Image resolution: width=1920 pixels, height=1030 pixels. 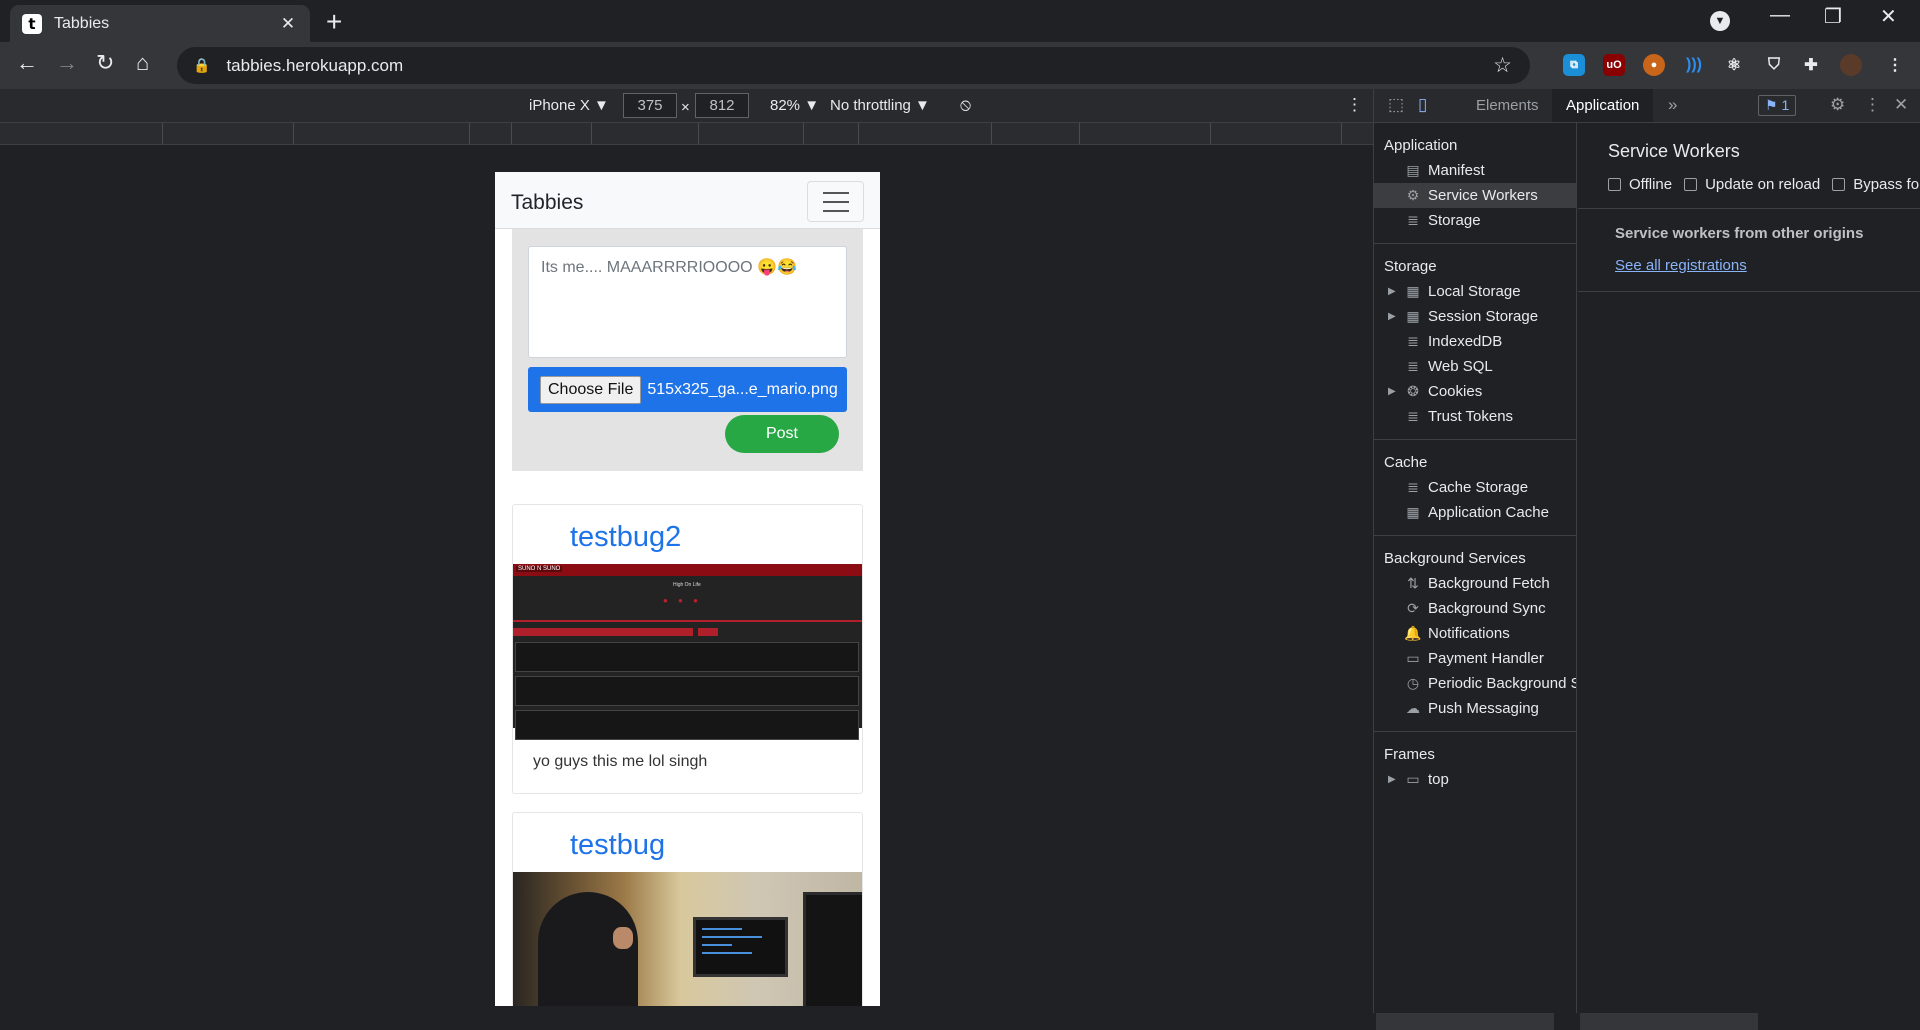 I want to click on close-window-icon: ✕, so click(x=1888, y=16).